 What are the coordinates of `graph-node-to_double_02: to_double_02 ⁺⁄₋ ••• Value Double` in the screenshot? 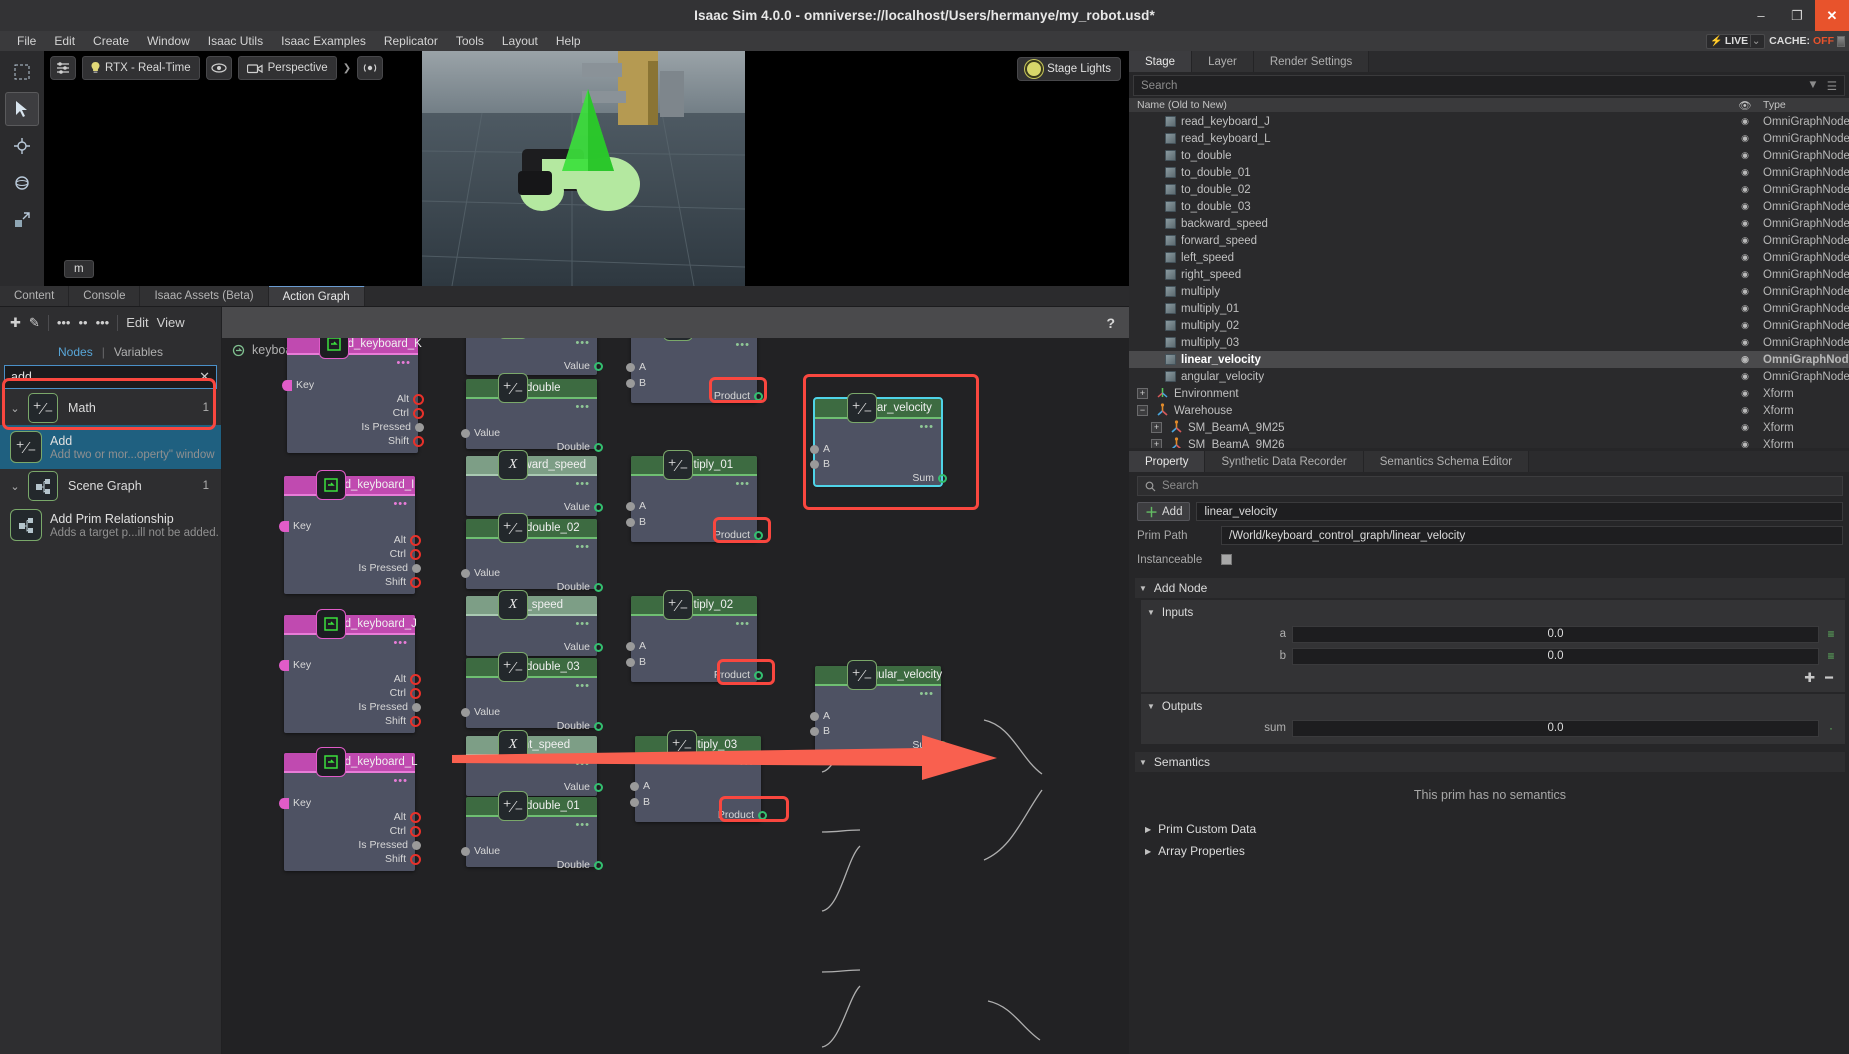 It's located at (532, 553).